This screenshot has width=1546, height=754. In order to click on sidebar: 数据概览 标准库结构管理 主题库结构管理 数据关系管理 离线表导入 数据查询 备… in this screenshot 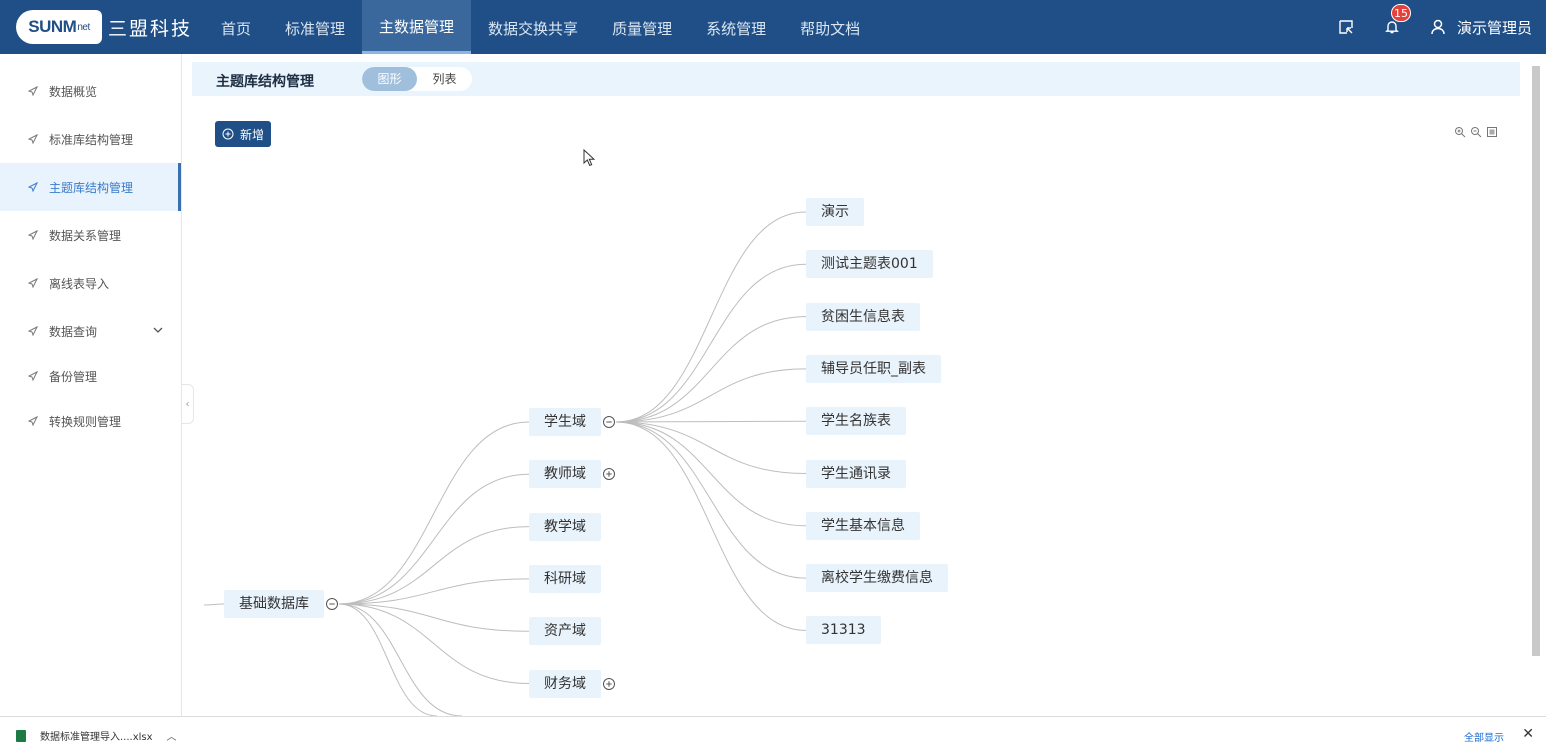, I will do `click(91, 385)`.